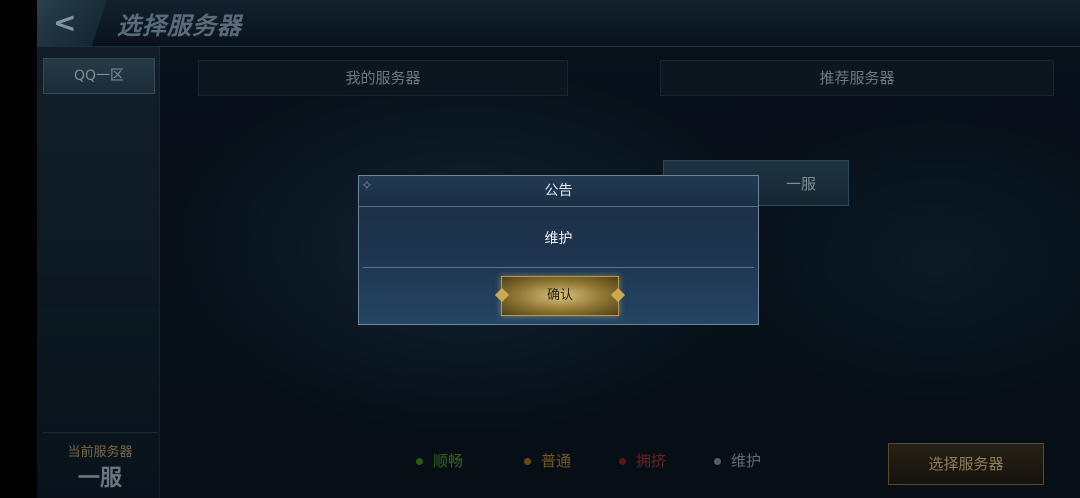 This screenshot has height=498, width=1080. I want to click on dialog-titlebar: ✧ 公告, so click(558, 191).